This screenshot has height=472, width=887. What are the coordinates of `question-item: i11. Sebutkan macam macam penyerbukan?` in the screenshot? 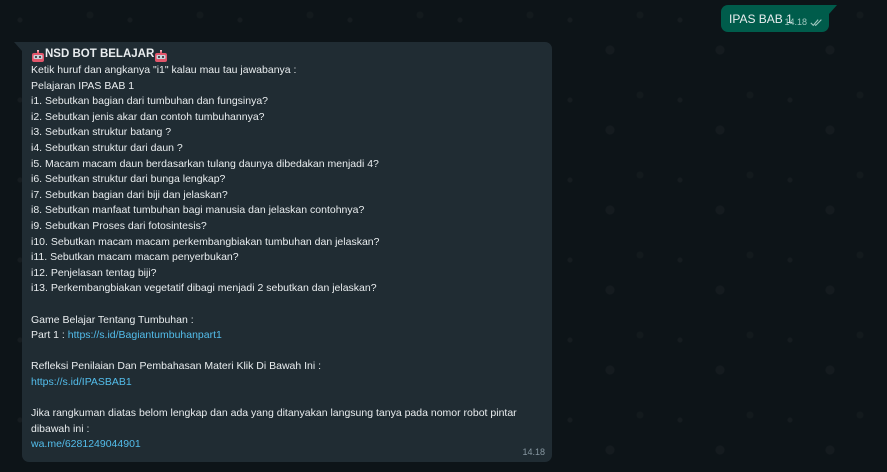 It's located at (135, 257).